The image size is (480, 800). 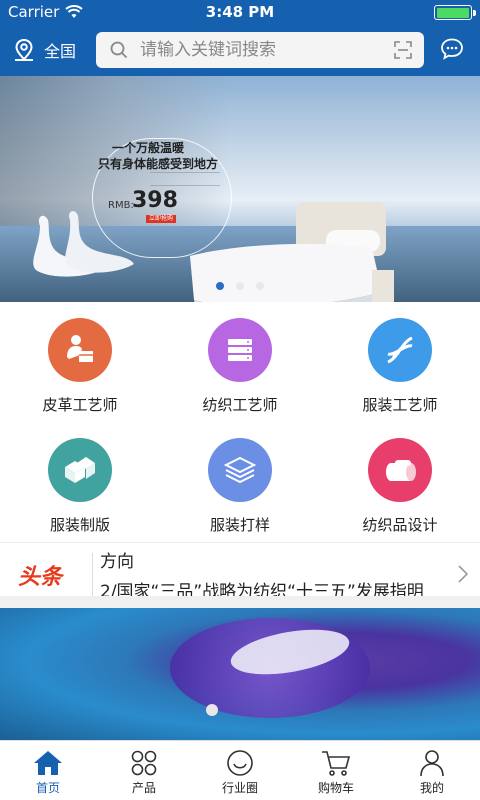 I want to click on top-nav-bar: 全国, so click(x=240, y=50).